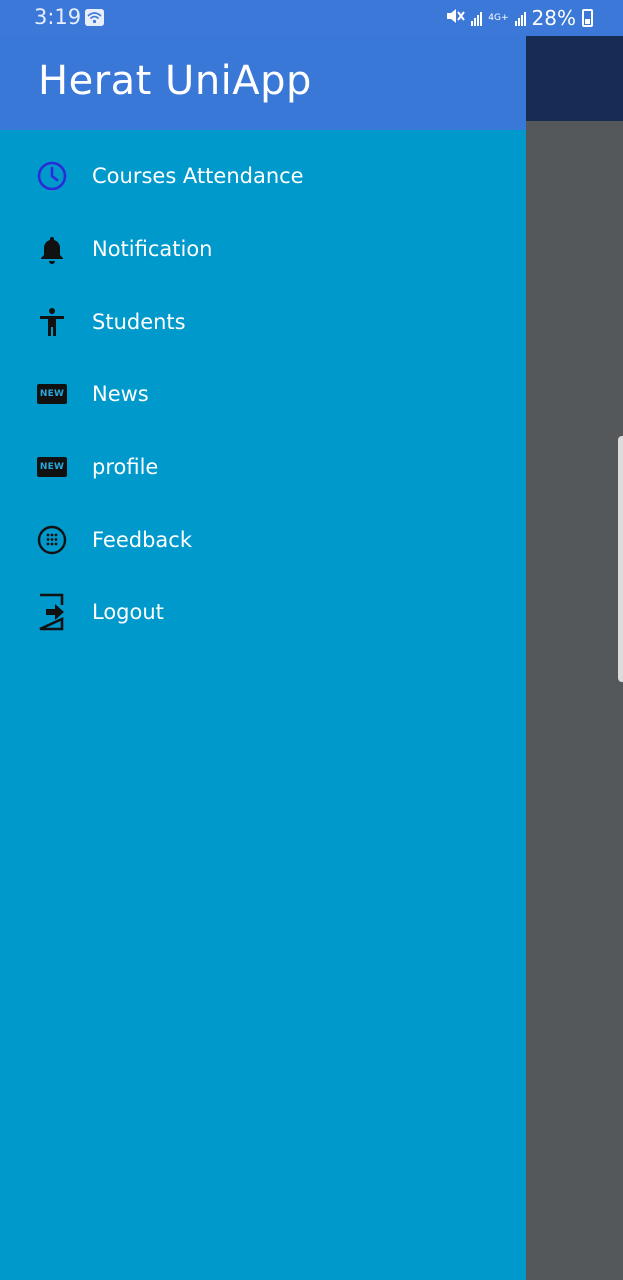  Describe the element at coordinates (587, 18) in the screenshot. I see `battery-icon` at that location.